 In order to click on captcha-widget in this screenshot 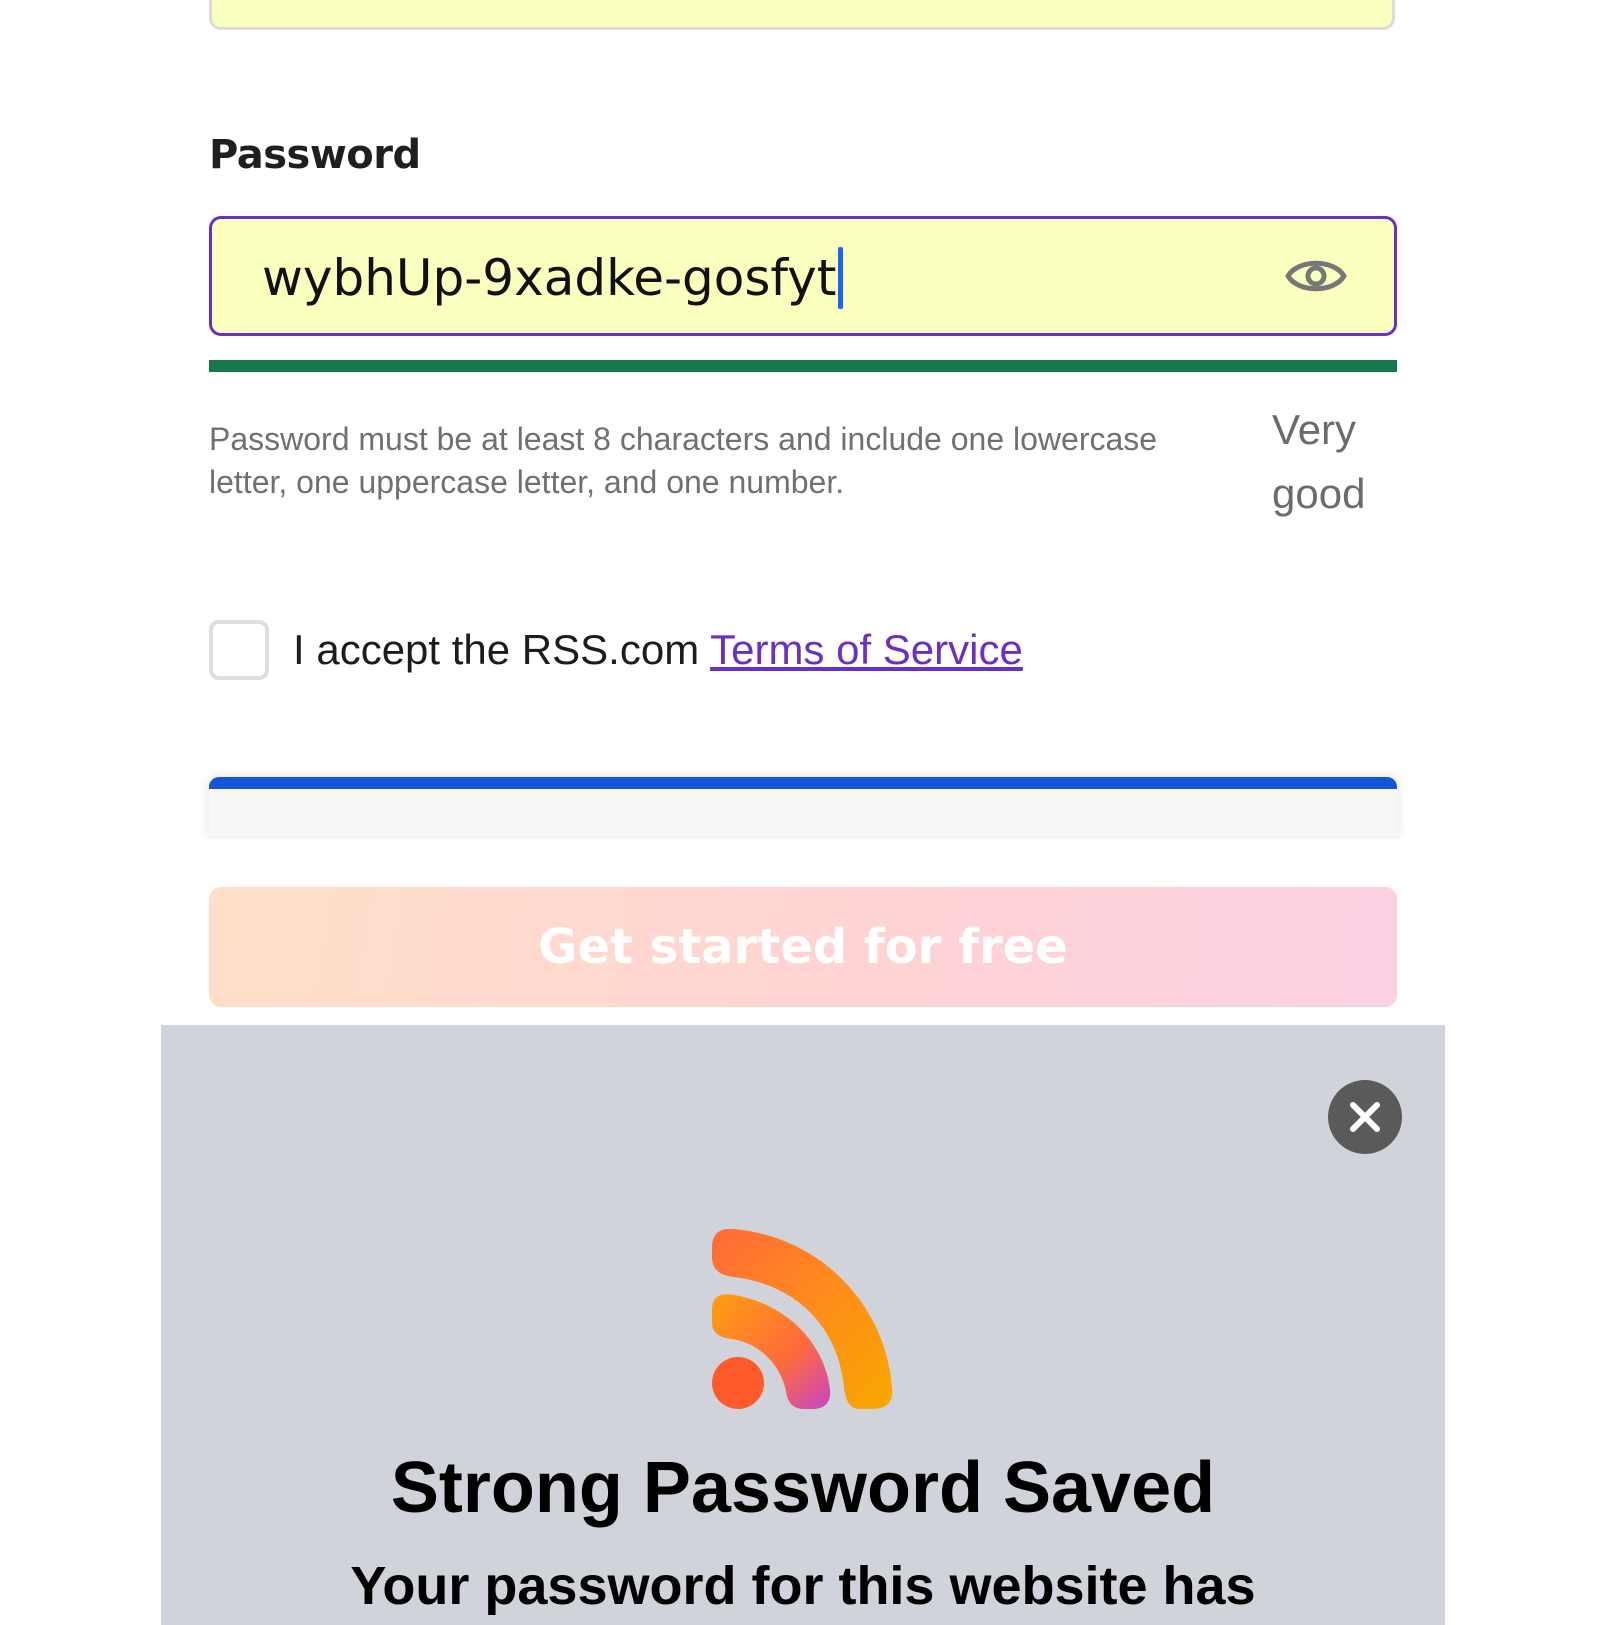, I will do `click(803, 808)`.